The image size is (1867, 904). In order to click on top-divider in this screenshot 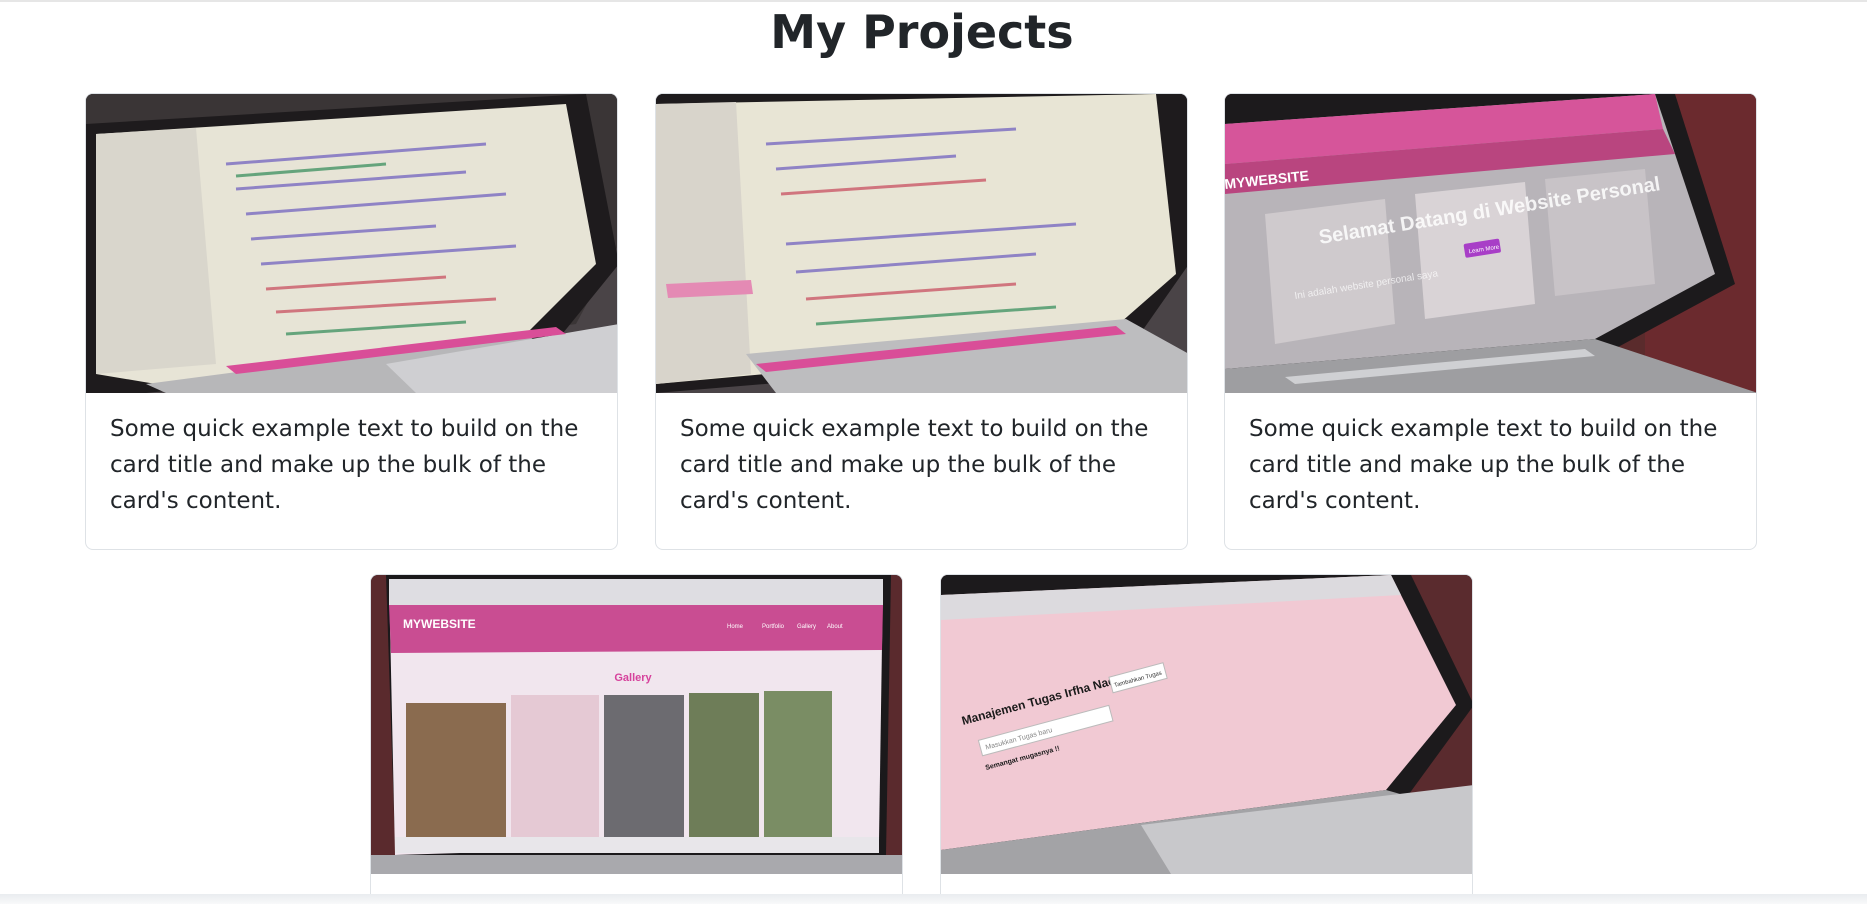, I will do `click(933, 1)`.